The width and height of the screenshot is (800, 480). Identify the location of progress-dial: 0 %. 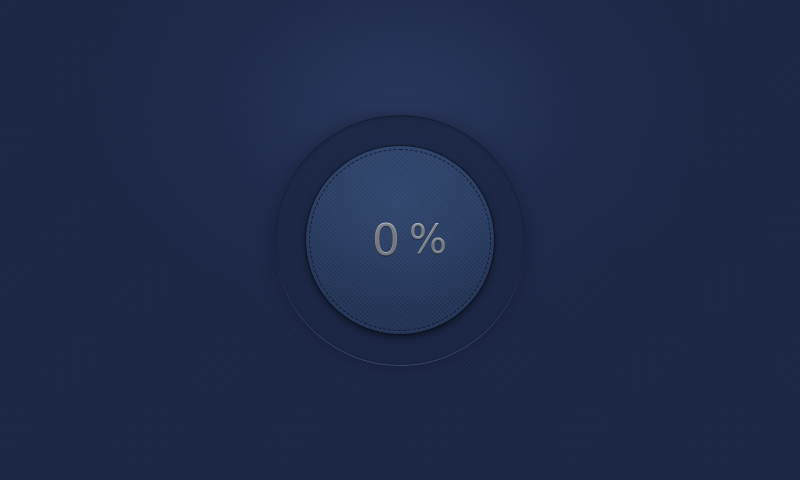
(400, 240).